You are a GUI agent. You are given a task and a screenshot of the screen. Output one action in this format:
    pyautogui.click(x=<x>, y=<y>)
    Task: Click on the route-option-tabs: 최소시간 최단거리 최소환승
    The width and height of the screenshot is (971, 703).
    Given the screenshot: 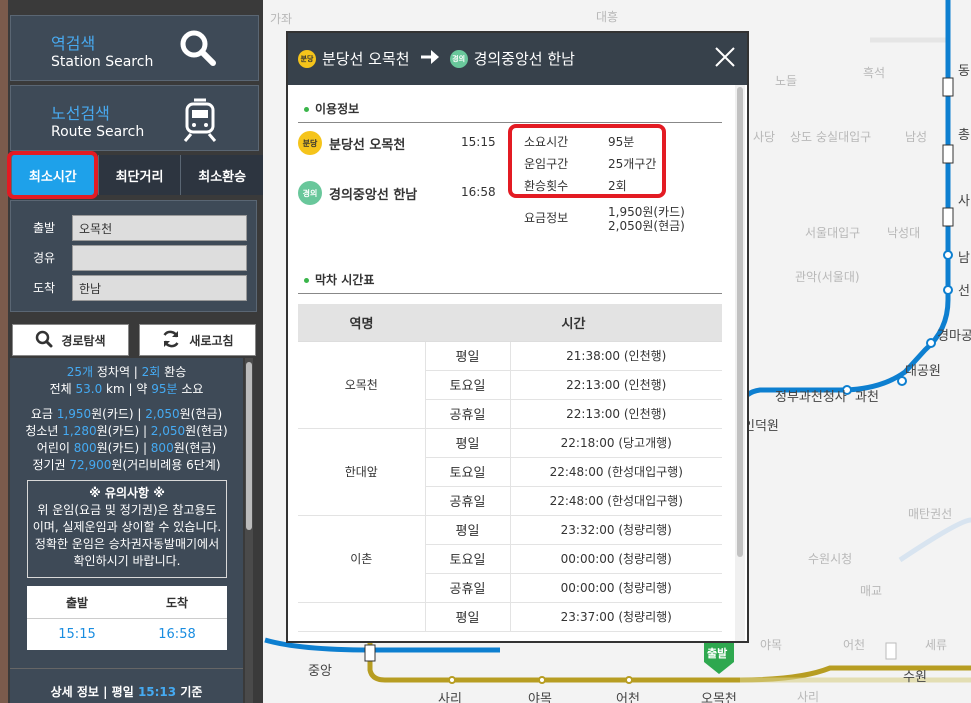 What is the action you would take?
    pyautogui.click(x=136, y=175)
    